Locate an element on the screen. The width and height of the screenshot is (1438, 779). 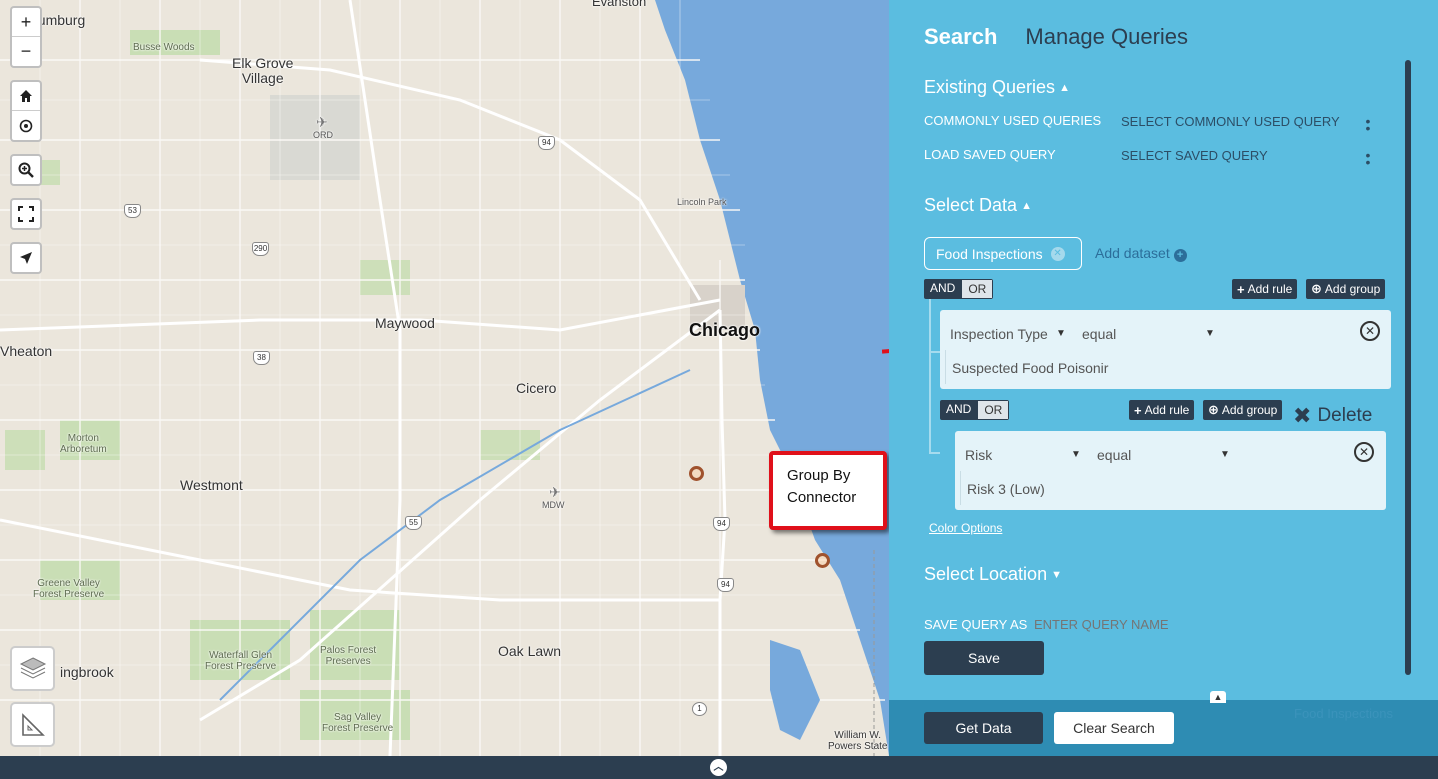
value-divider is located at coordinates (945, 367).